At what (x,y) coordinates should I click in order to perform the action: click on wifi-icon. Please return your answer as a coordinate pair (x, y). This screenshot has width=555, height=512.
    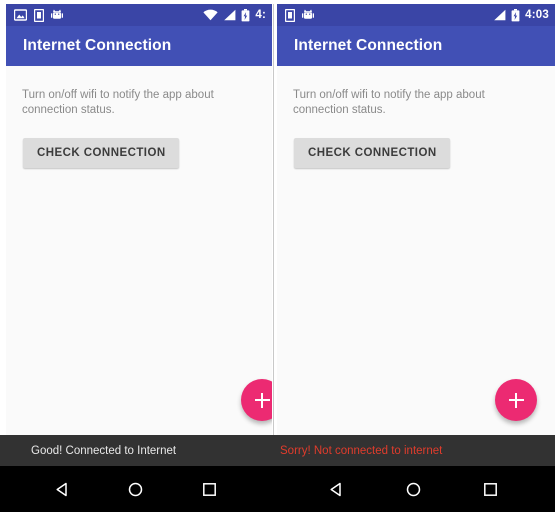
    Looking at the image, I should click on (210, 15).